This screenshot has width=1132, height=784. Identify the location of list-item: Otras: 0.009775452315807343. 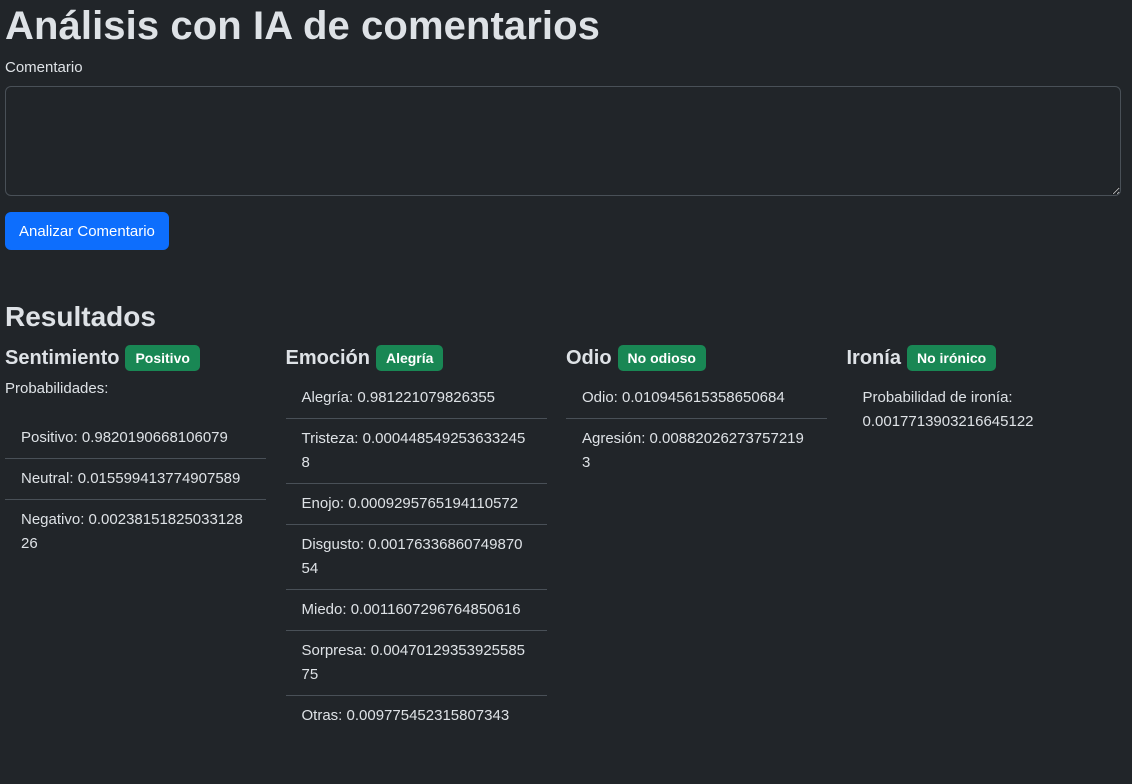
(405, 715).